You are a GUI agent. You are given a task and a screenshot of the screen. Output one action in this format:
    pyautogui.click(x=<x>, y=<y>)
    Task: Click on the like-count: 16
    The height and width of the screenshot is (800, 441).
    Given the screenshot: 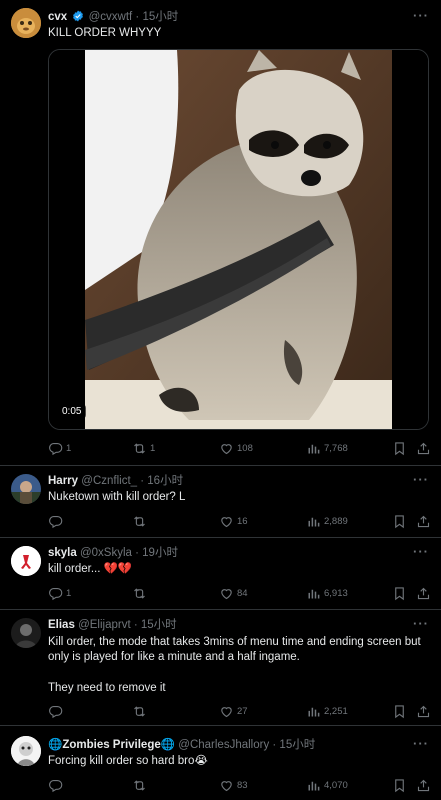 What is the action you would take?
    pyautogui.click(x=242, y=521)
    